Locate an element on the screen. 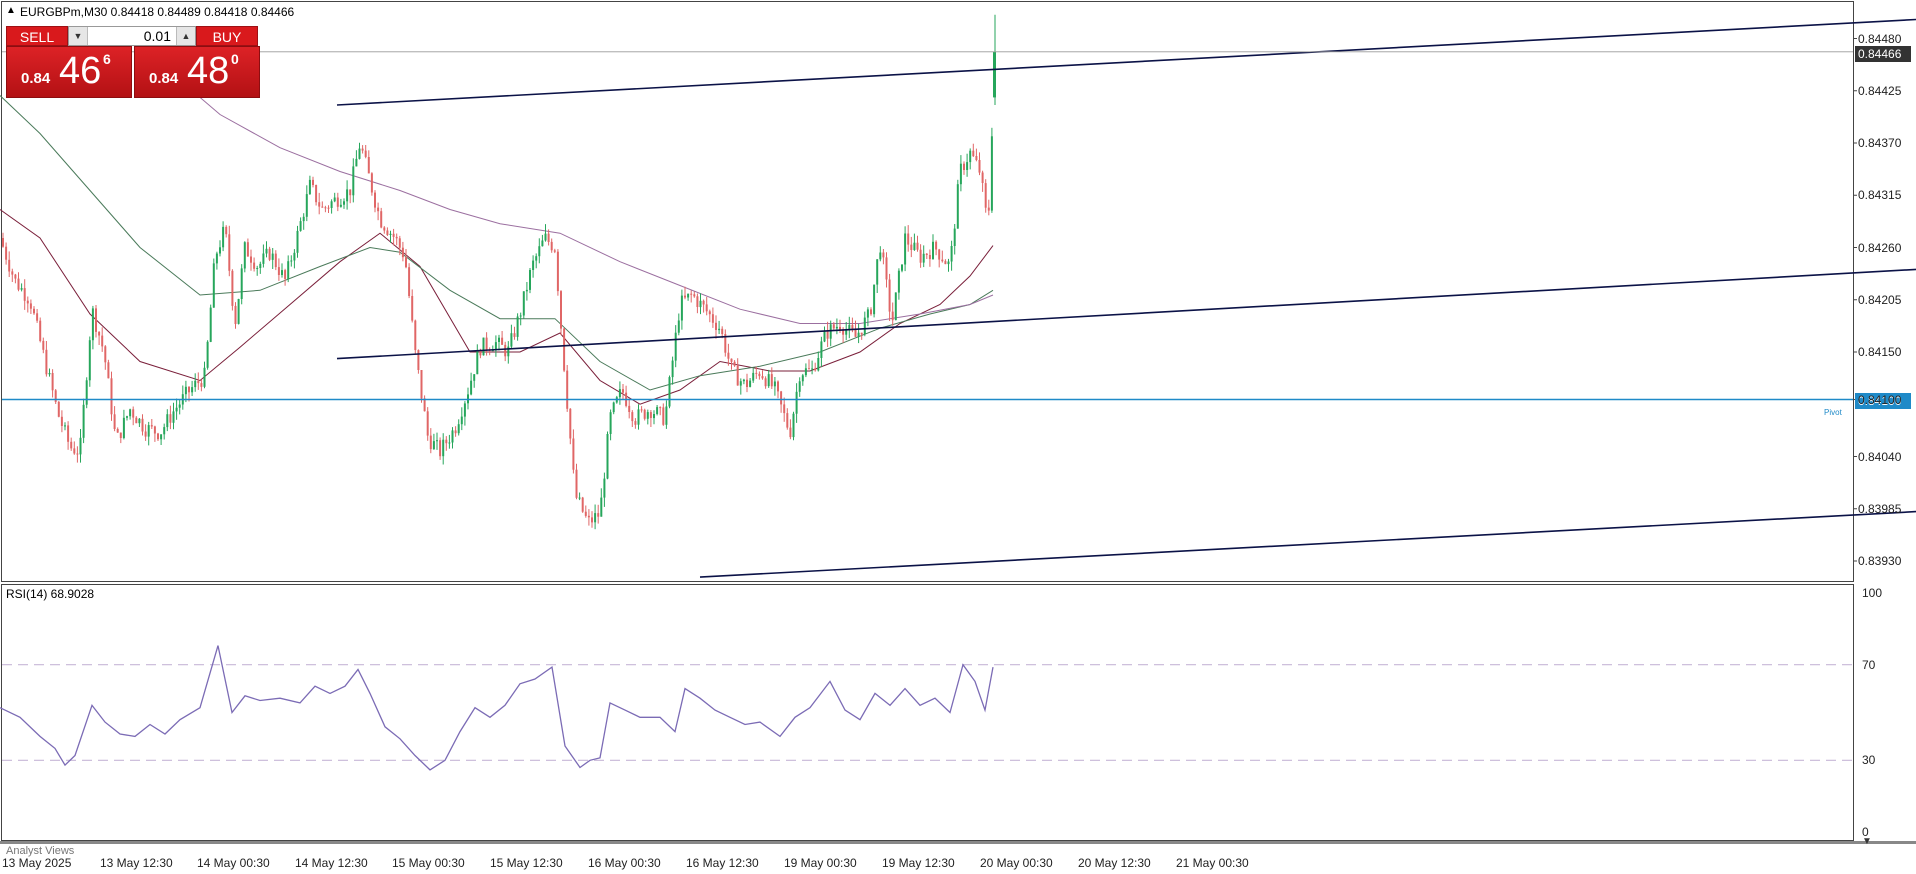 This screenshot has width=1916, height=874. lot-increase-icon: ▲ is located at coordinates (185, 36).